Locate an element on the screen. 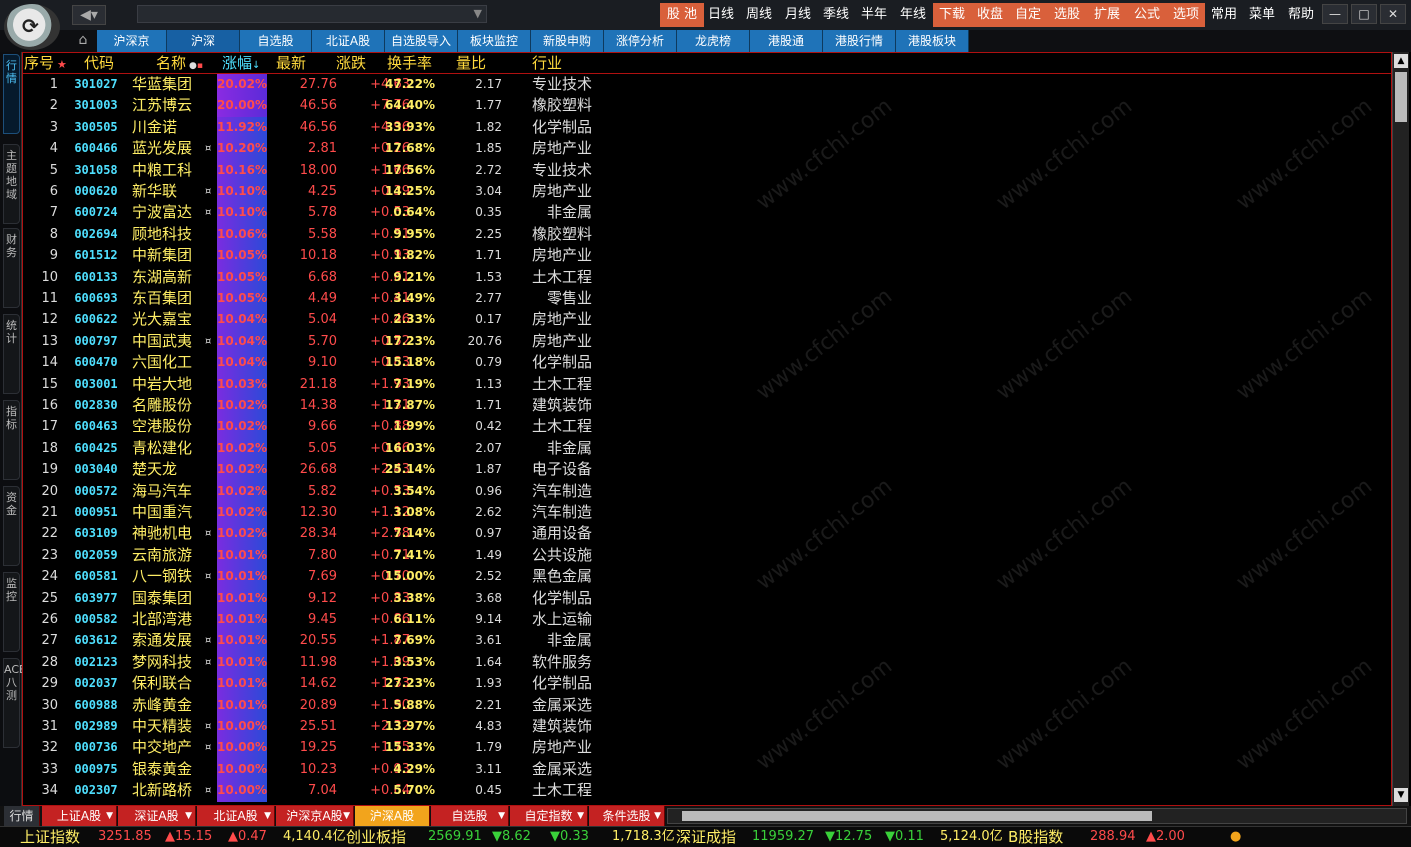 The width and height of the screenshot is (1411, 847). header-last: 最新 is located at coordinates (291, 63).